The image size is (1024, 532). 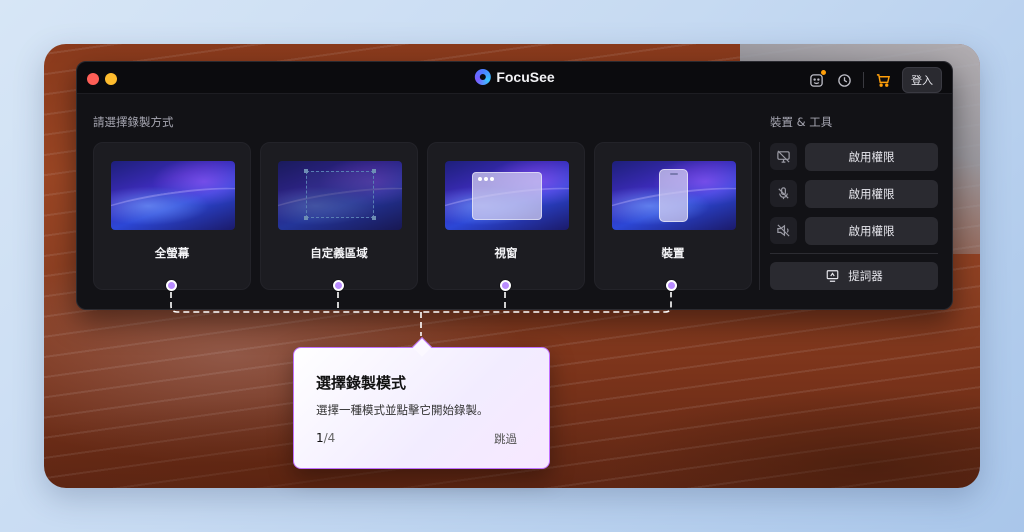 What do you see at coordinates (783, 230) in the screenshot?
I see `speaker-off-icon` at bounding box center [783, 230].